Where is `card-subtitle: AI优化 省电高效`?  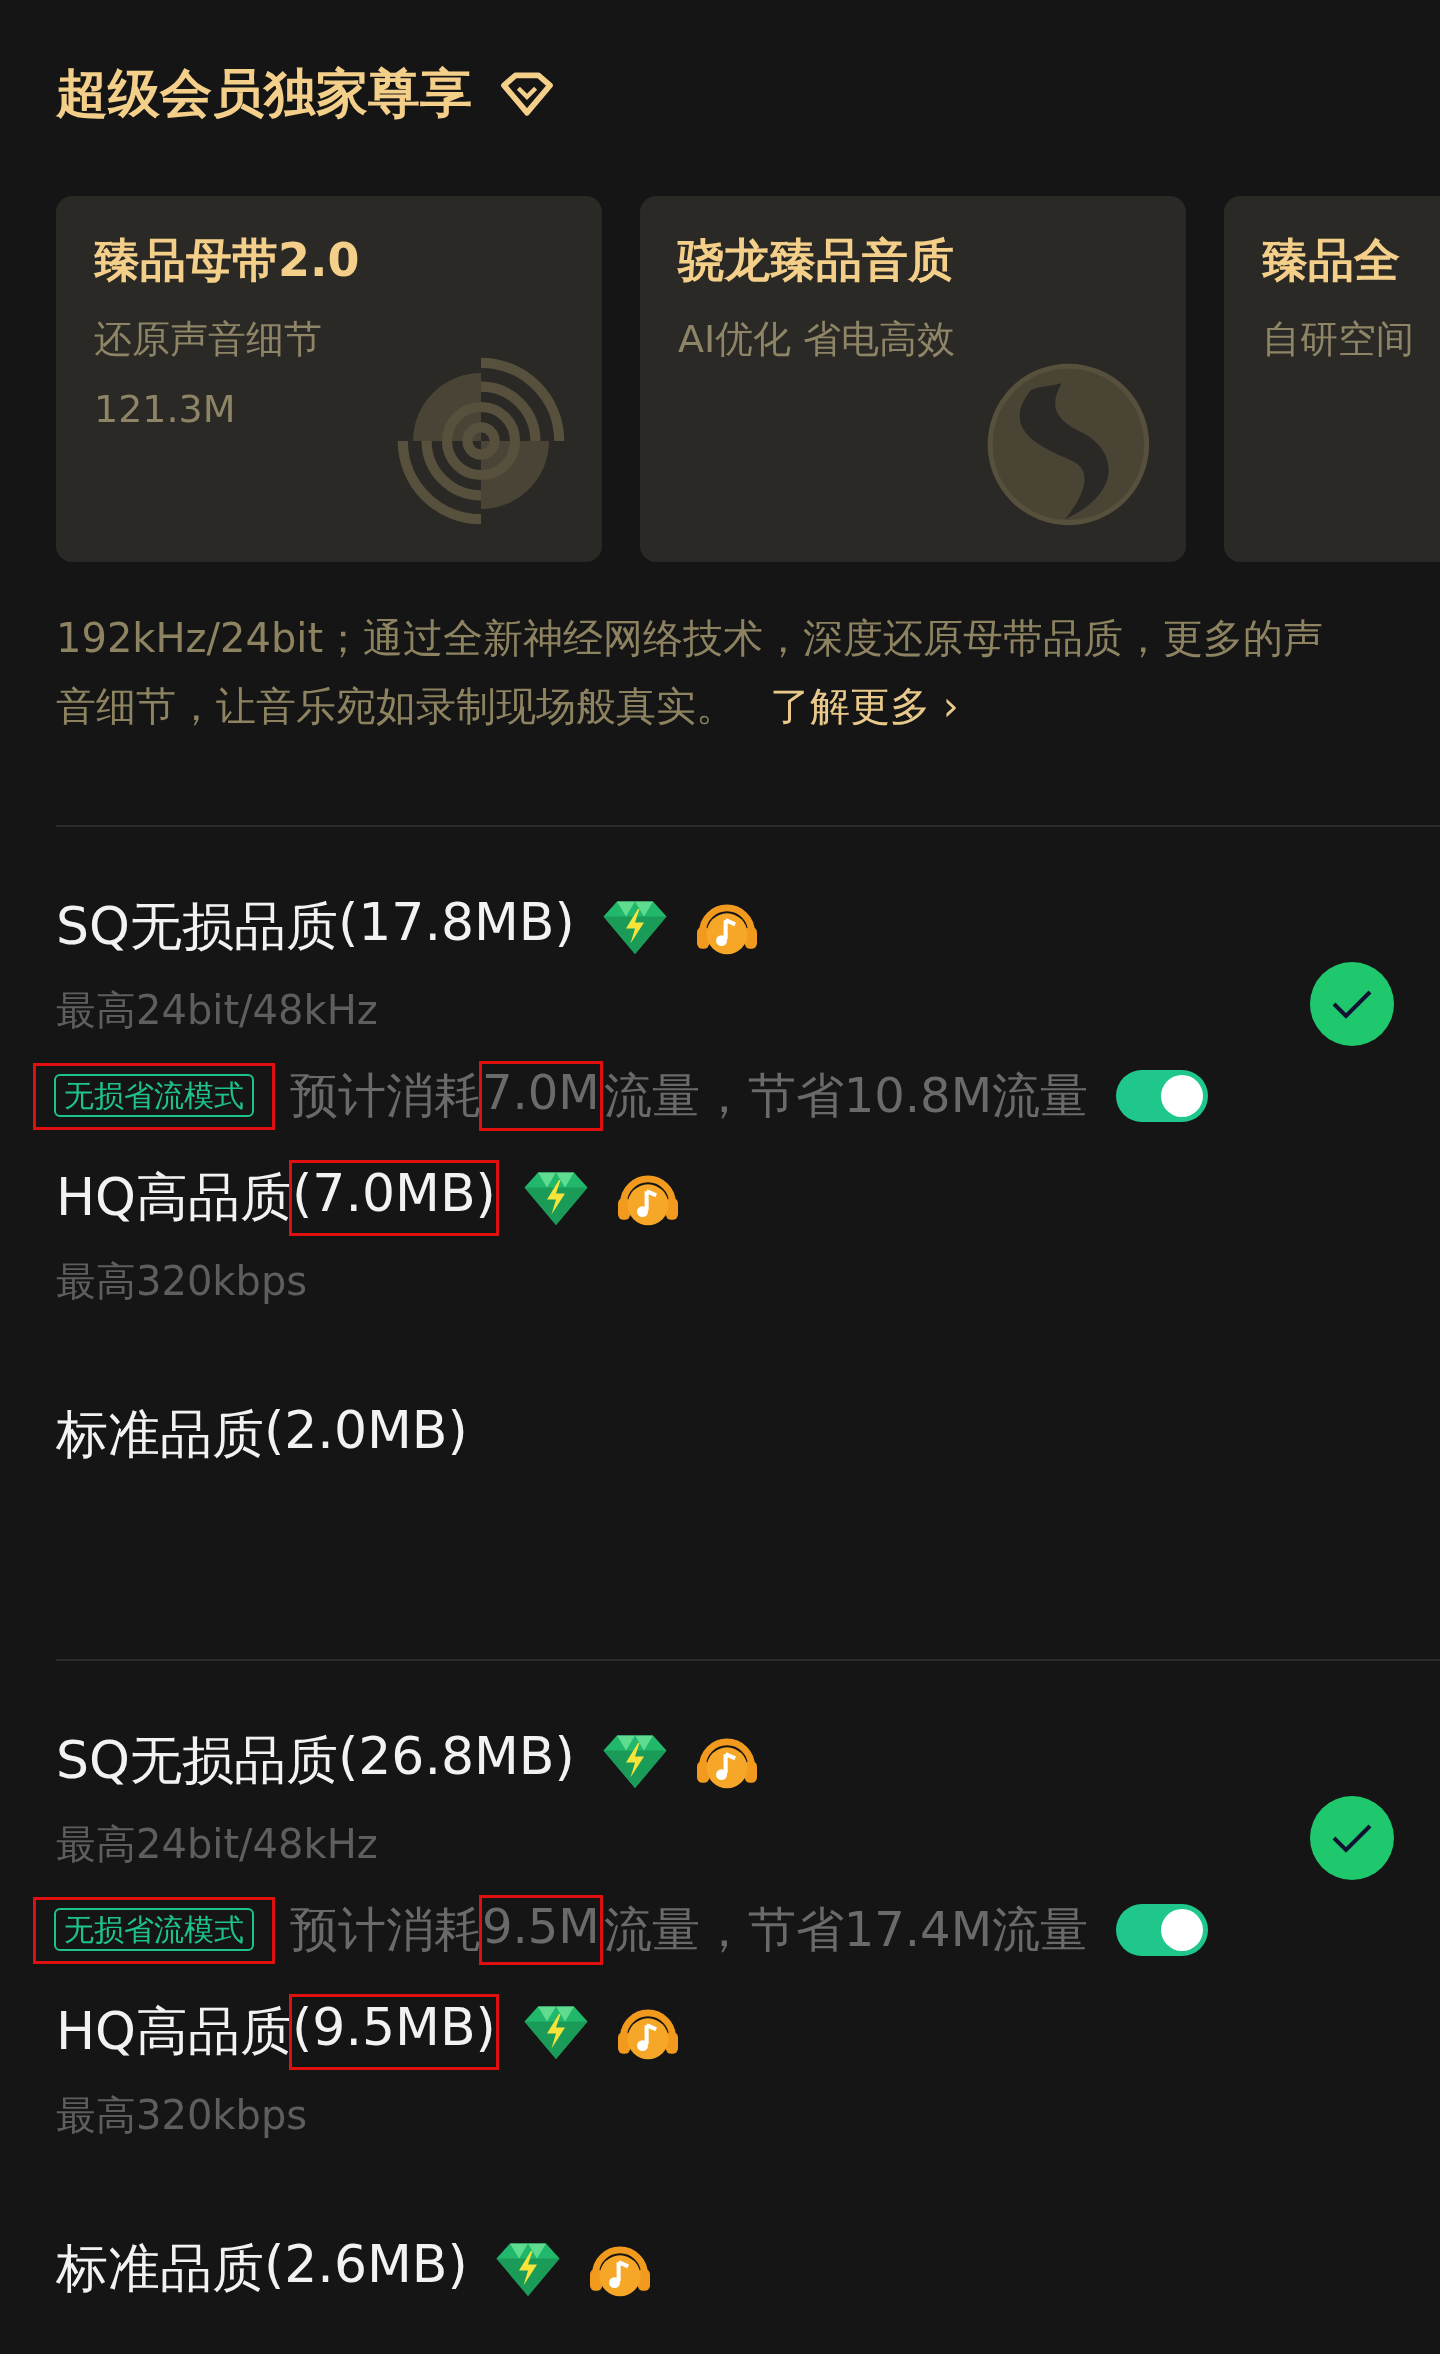 card-subtitle: AI优化 省电高效 is located at coordinates (817, 339).